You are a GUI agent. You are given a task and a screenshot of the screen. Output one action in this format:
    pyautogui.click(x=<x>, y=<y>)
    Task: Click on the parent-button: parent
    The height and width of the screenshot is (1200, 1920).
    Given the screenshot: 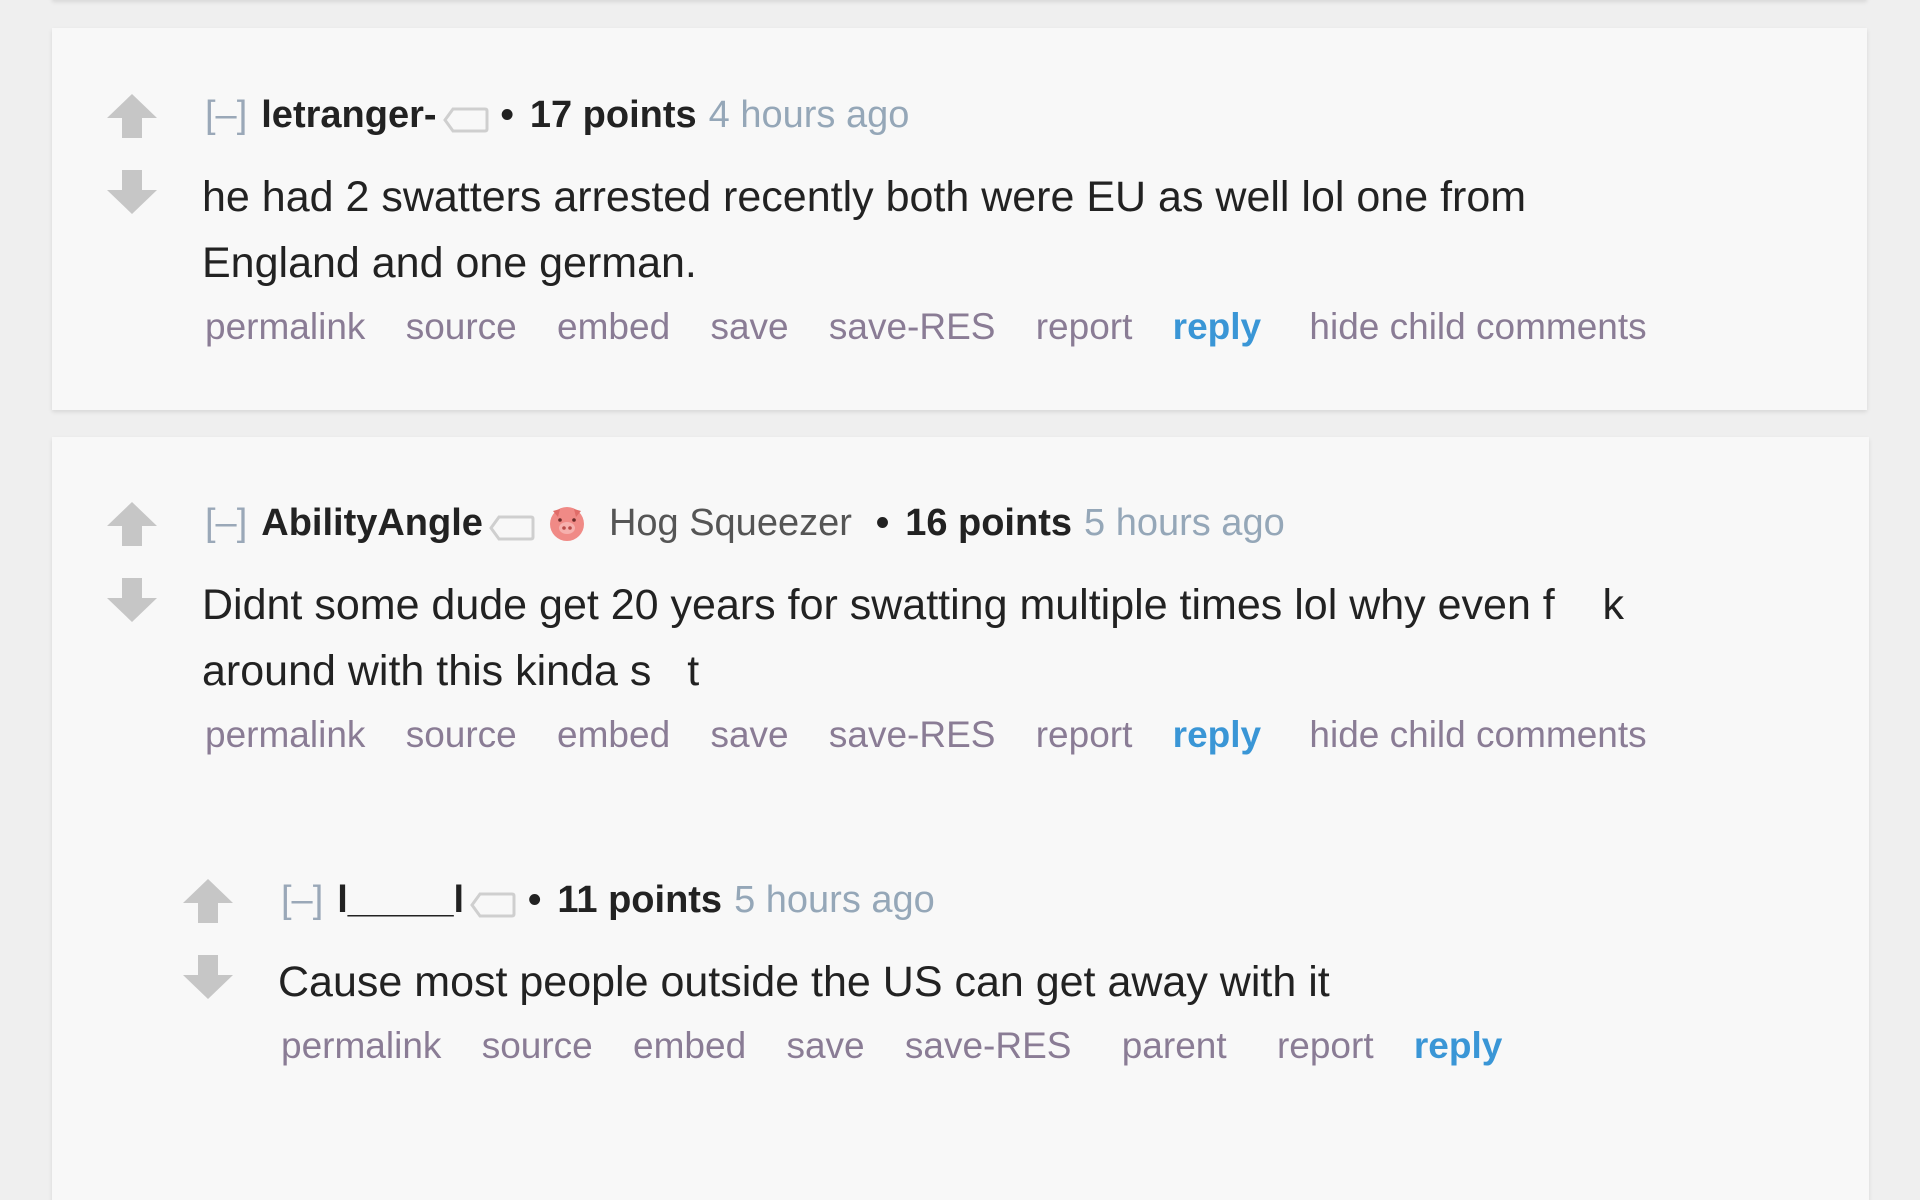 What is the action you would take?
    pyautogui.click(x=1174, y=1045)
    